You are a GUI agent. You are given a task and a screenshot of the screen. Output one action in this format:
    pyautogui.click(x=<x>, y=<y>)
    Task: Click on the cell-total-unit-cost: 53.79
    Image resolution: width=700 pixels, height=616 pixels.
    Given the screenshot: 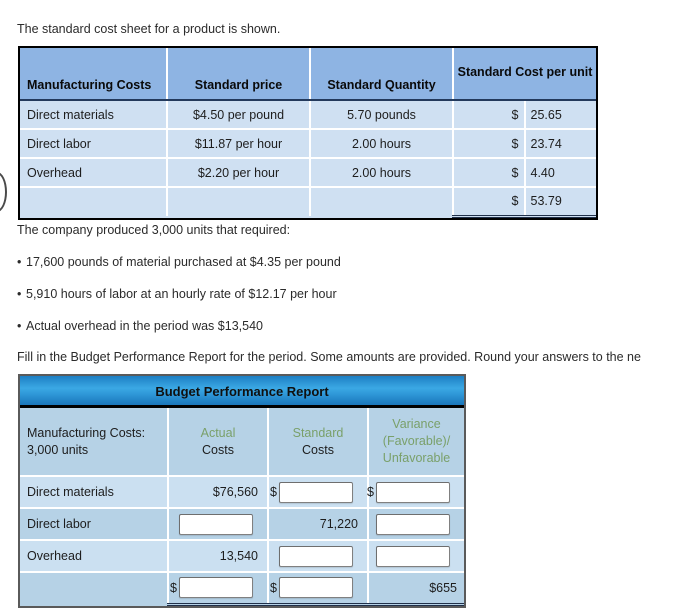 What is the action you would take?
    pyautogui.click(x=560, y=202)
    